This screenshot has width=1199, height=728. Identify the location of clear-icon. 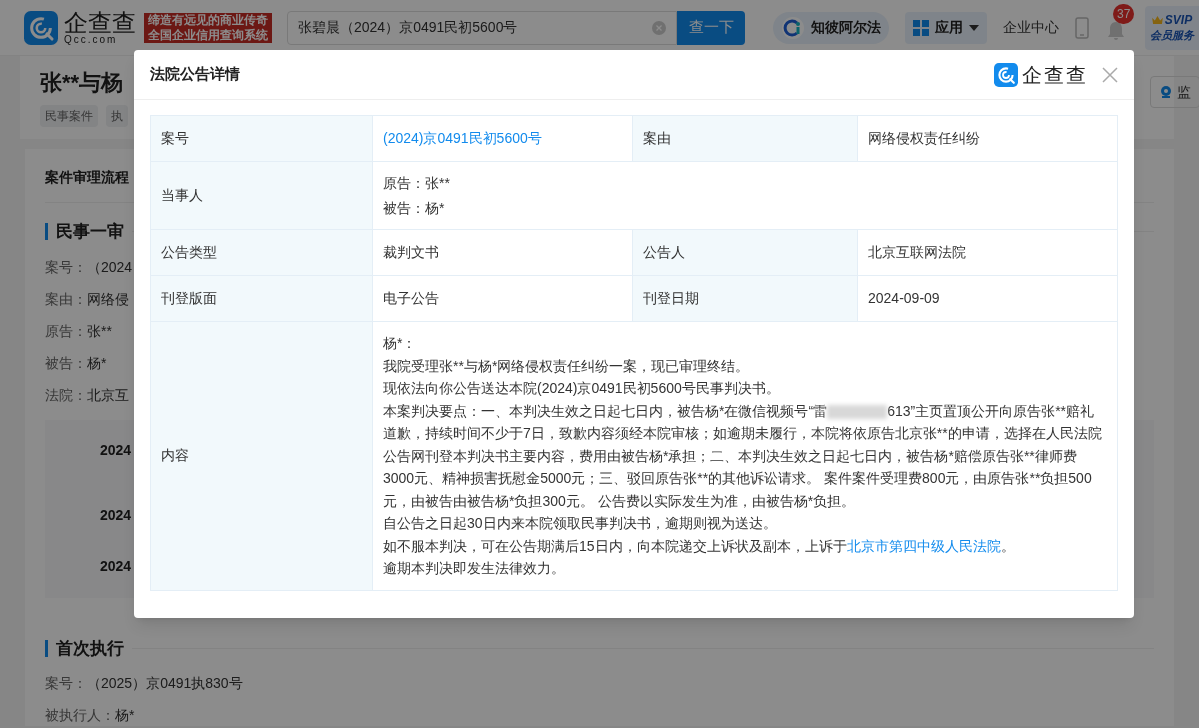
(659, 27).